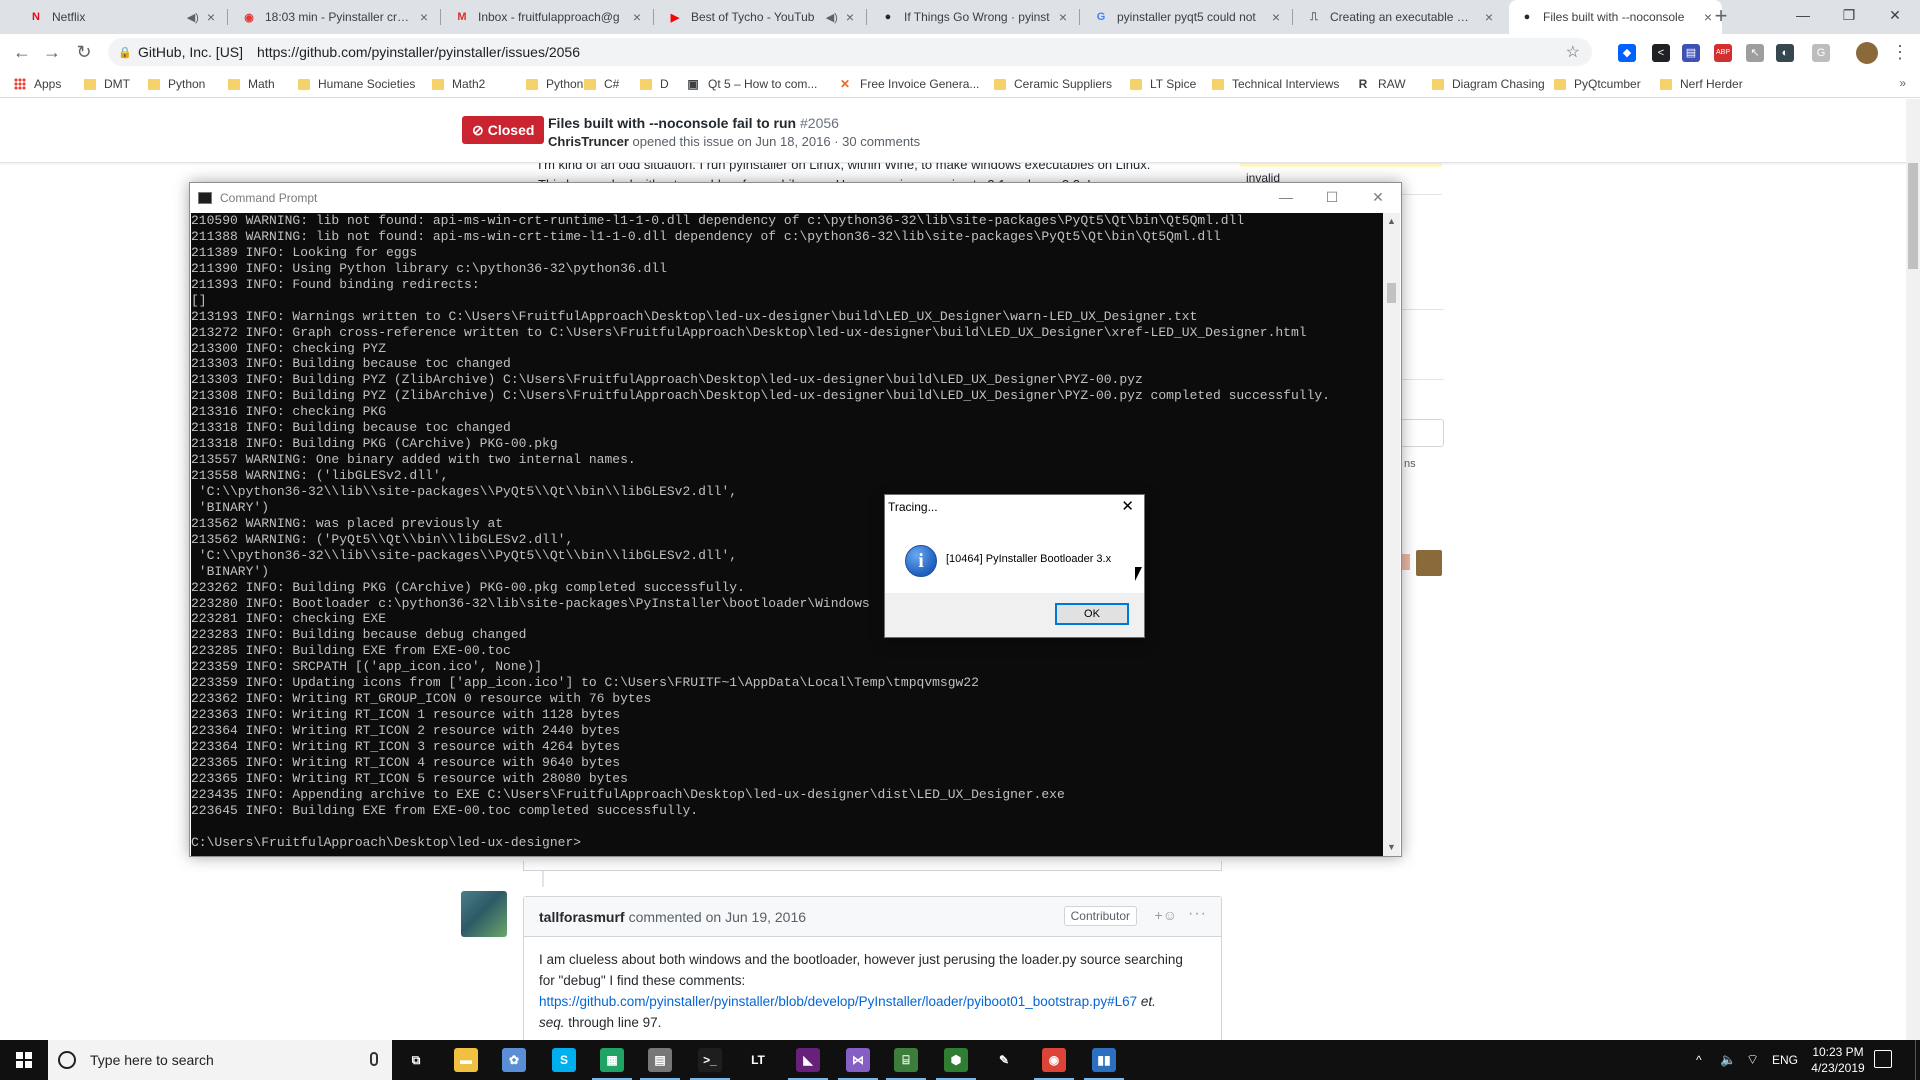 The height and width of the screenshot is (1080, 1920). What do you see at coordinates (1902, 83) in the screenshot?
I see `bookmarks-overflow-button: »` at bounding box center [1902, 83].